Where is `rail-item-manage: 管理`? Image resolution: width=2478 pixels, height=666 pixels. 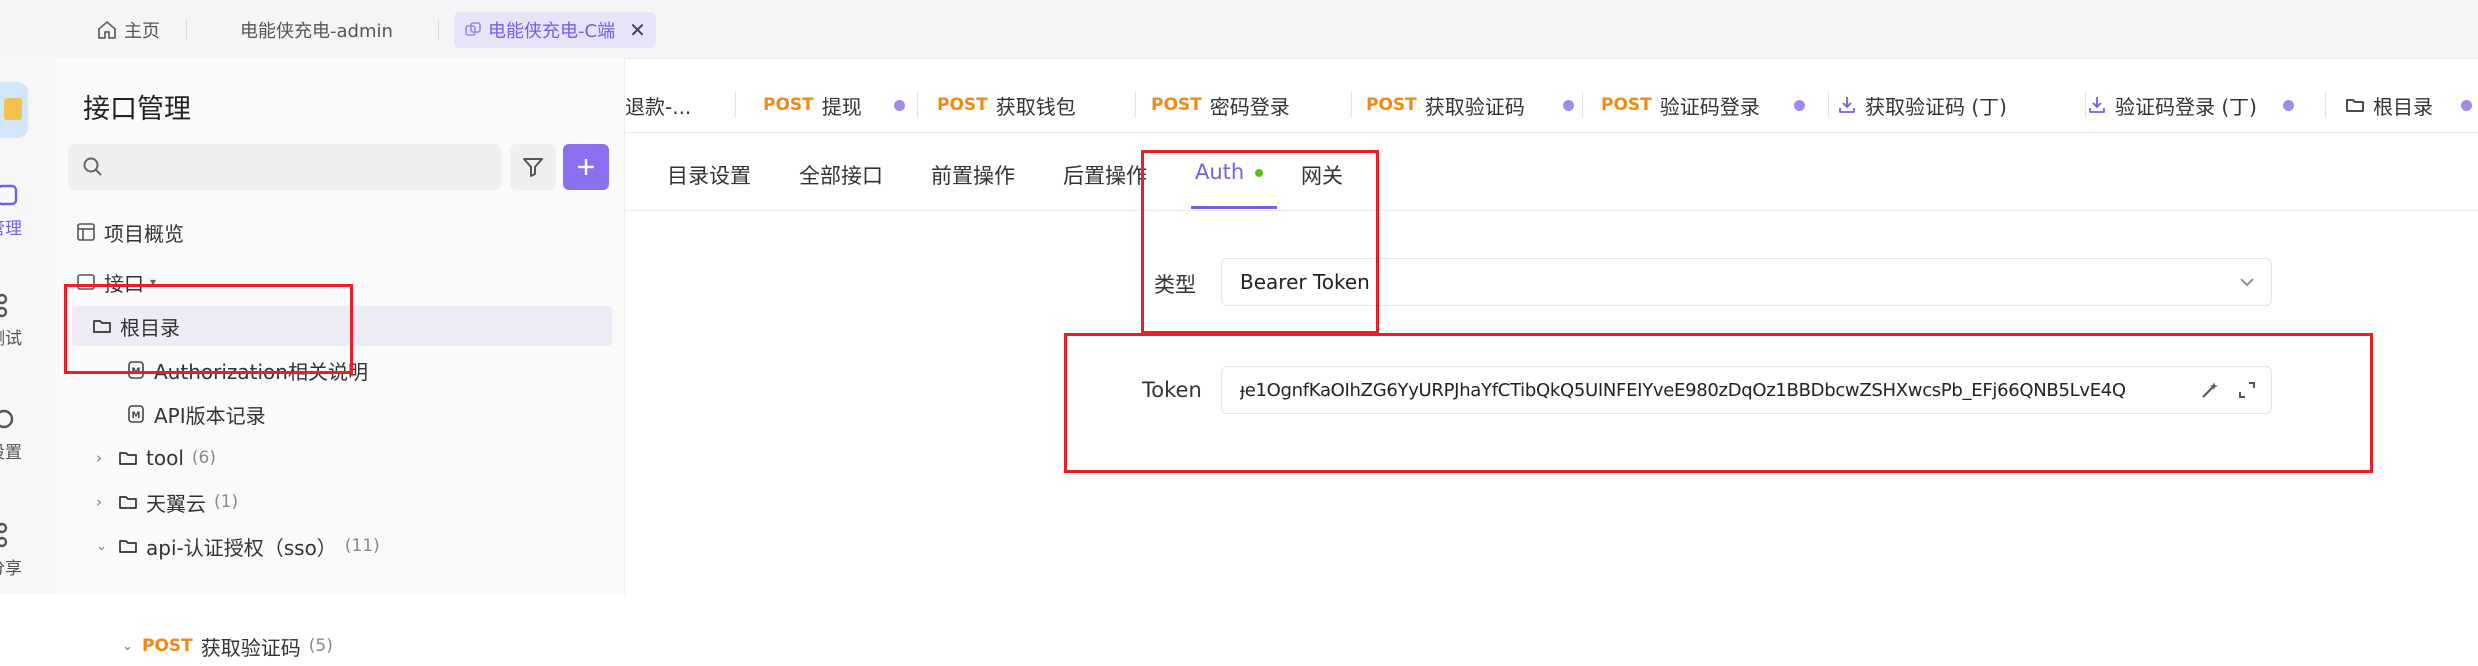 rail-item-manage: 管理 is located at coordinates (28, 209).